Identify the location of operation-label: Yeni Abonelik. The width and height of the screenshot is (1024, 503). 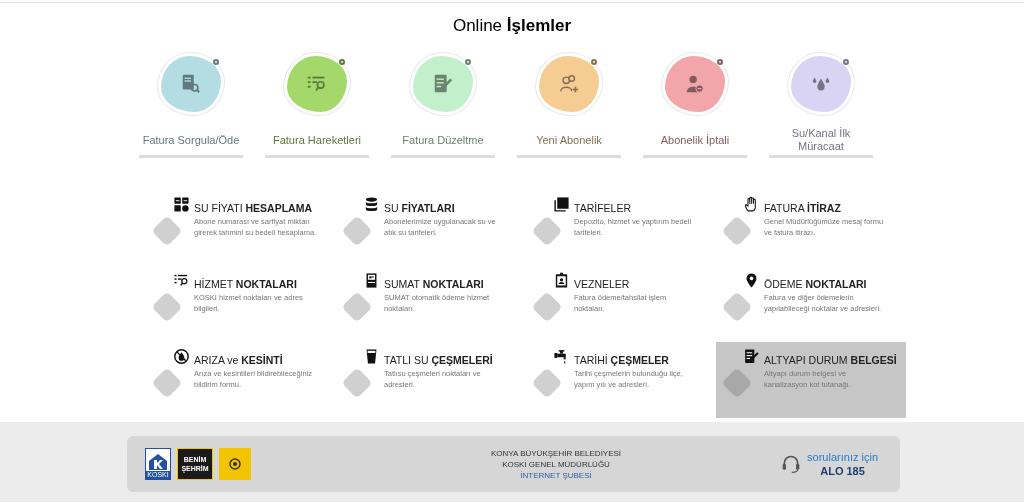
(569, 140).